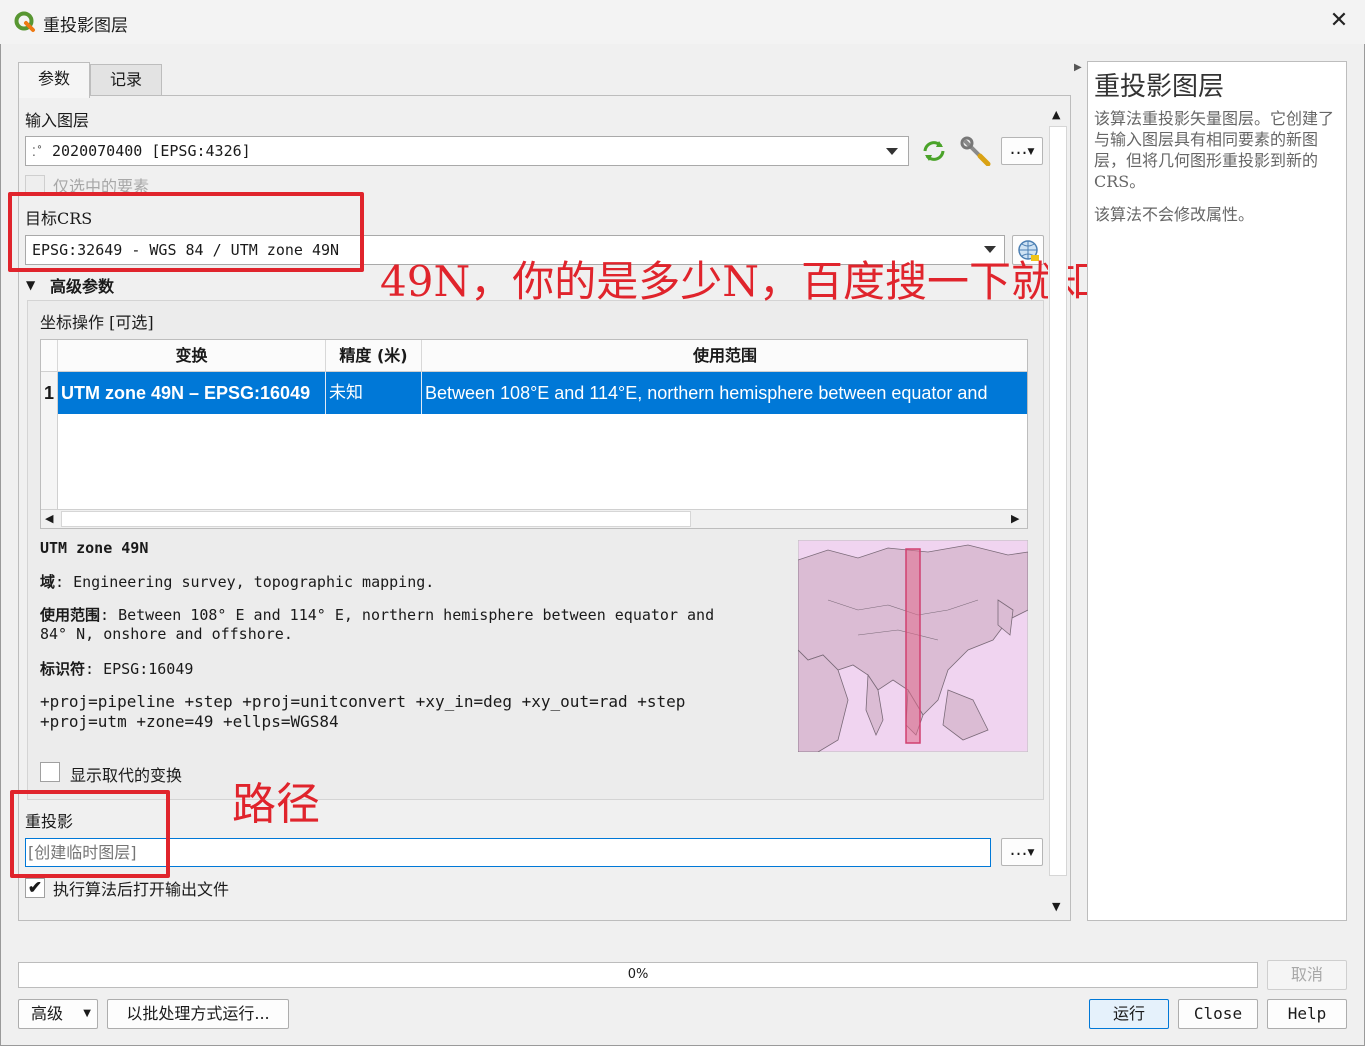 The image size is (1365, 1046). I want to click on id-value: : EPSG:16049, so click(139, 669).